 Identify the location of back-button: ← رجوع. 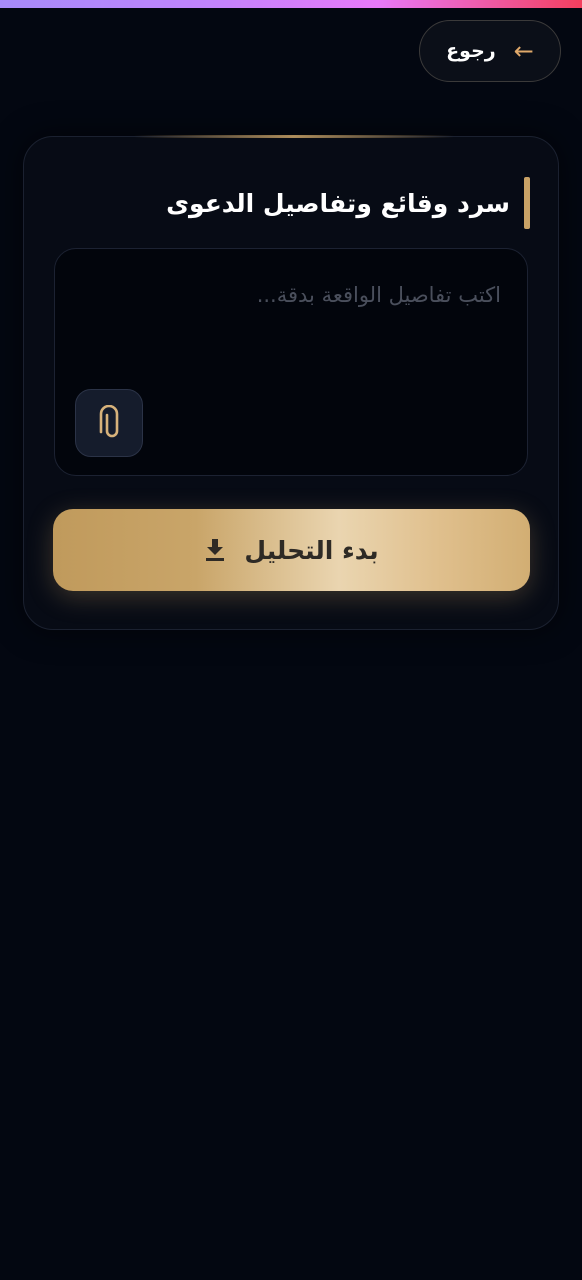
(490, 51).